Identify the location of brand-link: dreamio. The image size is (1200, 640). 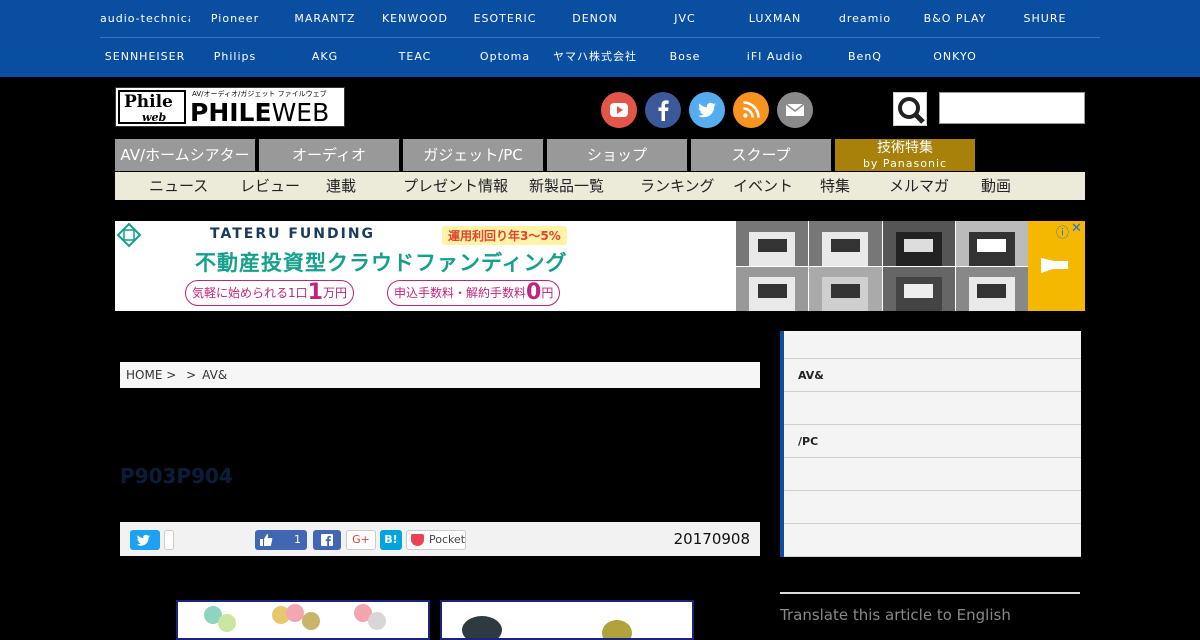
(865, 18).